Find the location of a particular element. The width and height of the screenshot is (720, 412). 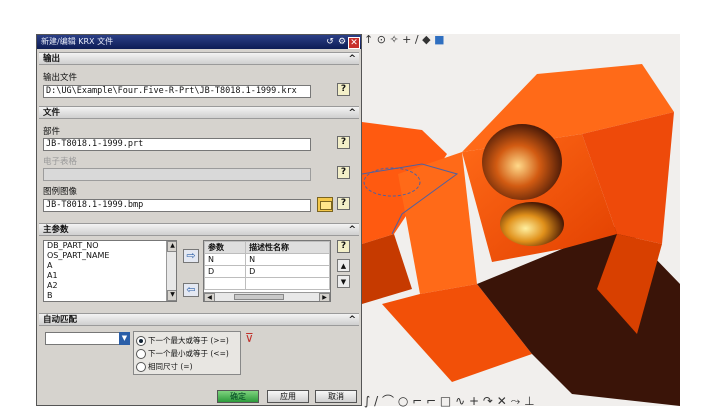

option-greater-equal: 下一个最大或等于 (>=) is located at coordinates (187, 340).